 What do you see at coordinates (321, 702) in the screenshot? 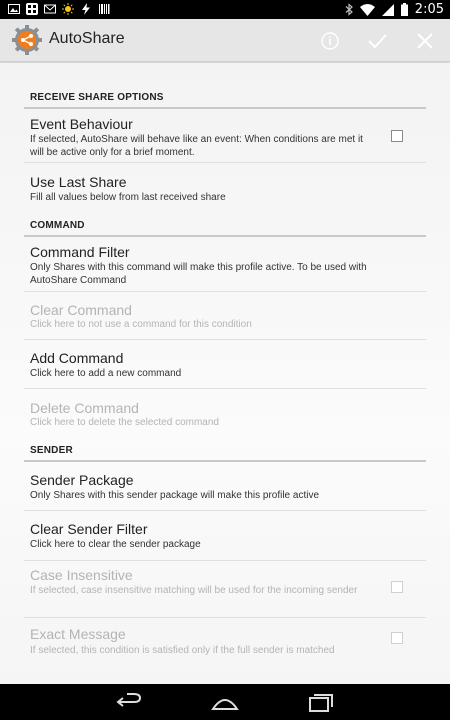
I see `recents-icon` at bounding box center [321, 702].